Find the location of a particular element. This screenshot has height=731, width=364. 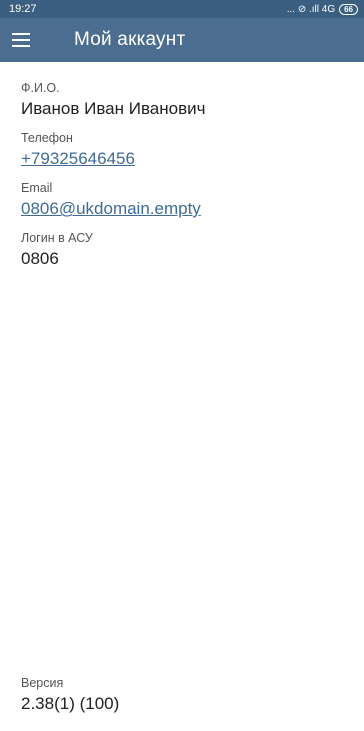

phone-field: Телефон +79325646456 is located at coordinates (184, 150).